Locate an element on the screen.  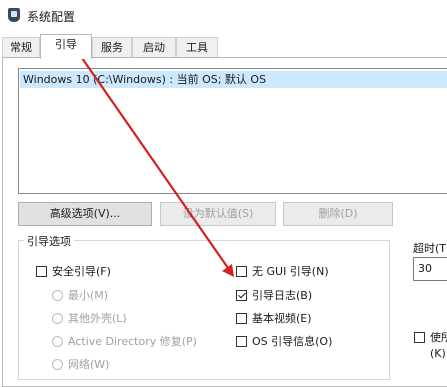
tab-boot: 引导 is located at coordinates (66, 46).